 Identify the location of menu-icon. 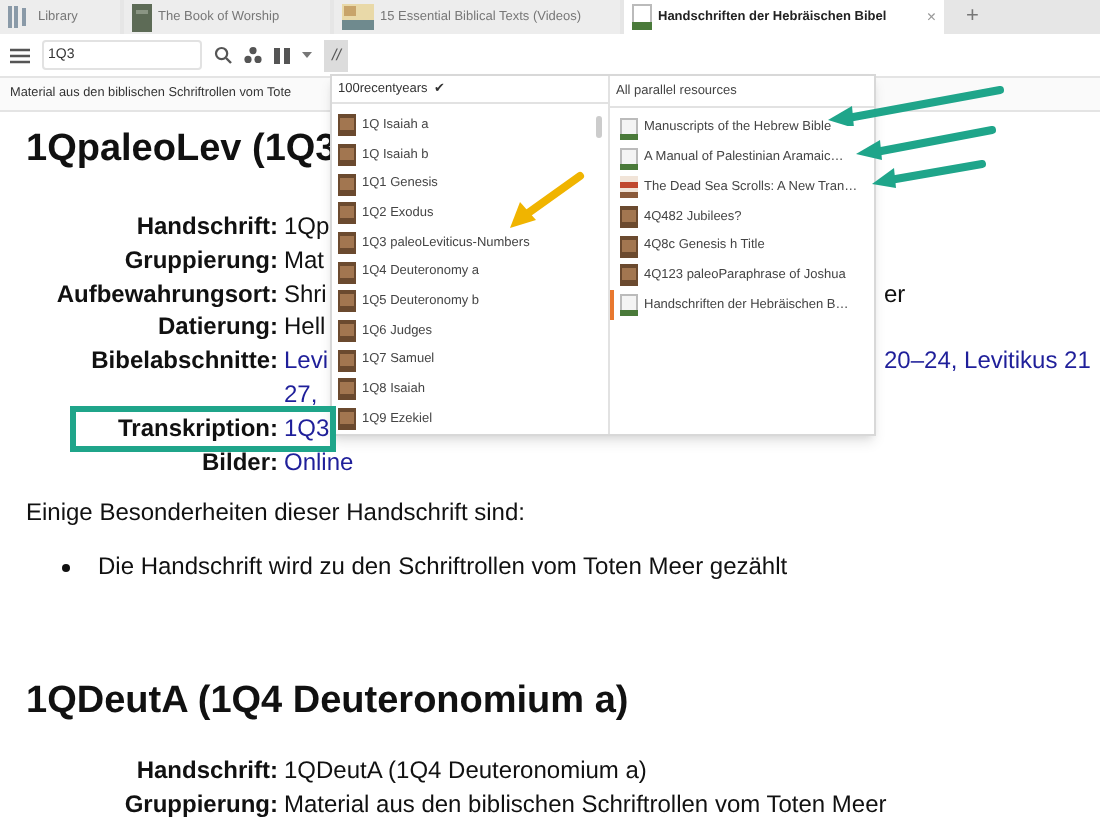
(20, 55).